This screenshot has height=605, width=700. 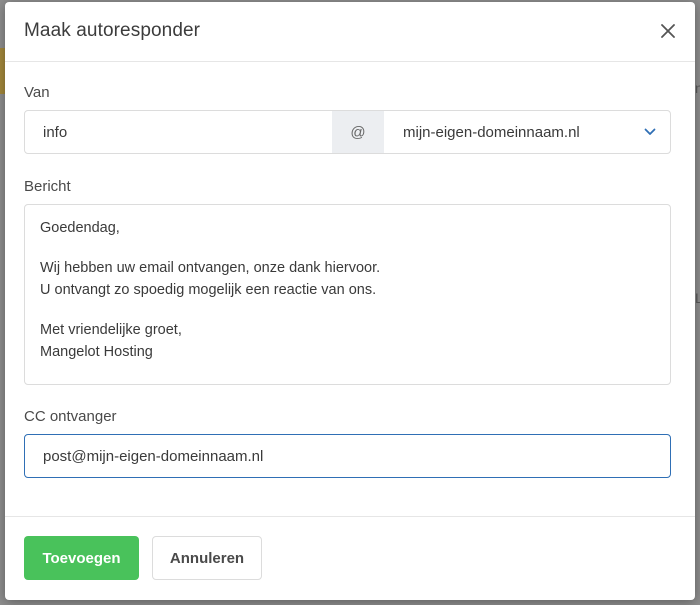 I want to click on close-icon, so click(x=668, y=31).